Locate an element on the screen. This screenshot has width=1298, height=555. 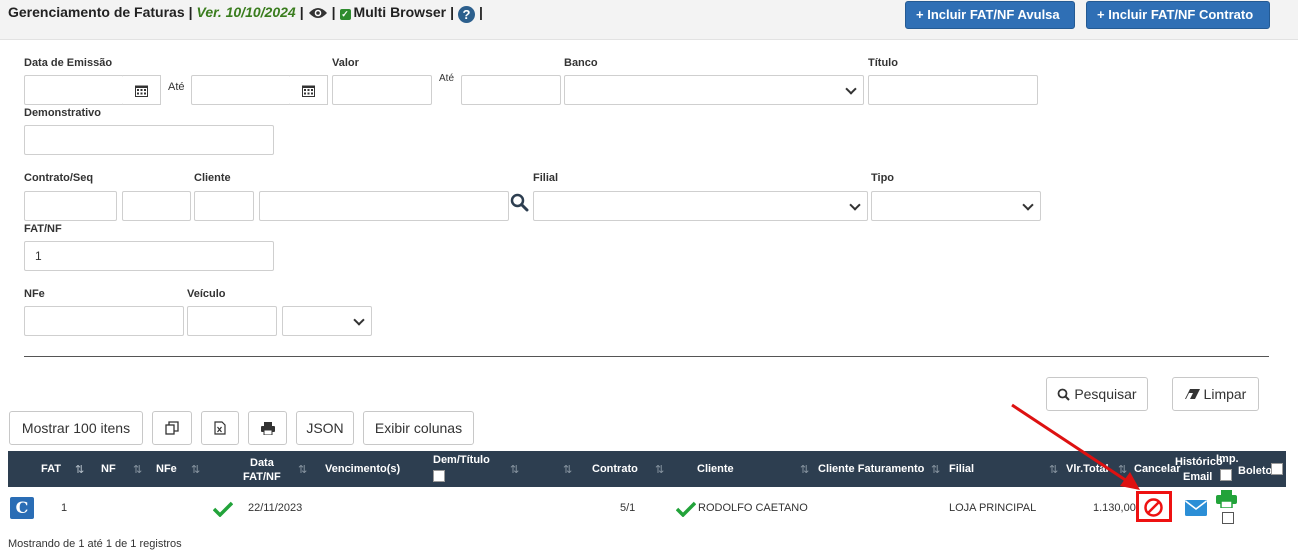
col-data-l1: Data is located at coordinates (262, 463).